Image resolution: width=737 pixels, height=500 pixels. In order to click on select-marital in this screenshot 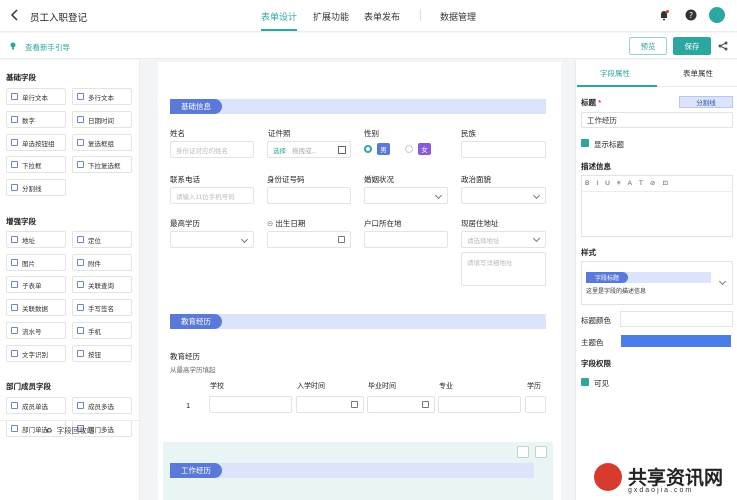, I will do `click(406, 195)`.